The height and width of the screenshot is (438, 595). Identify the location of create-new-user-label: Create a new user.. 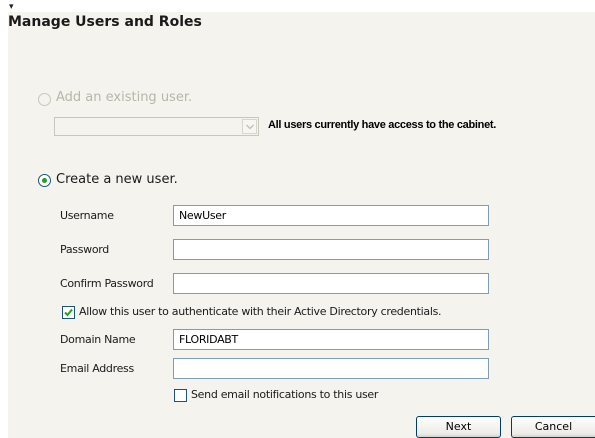
(117, 179).